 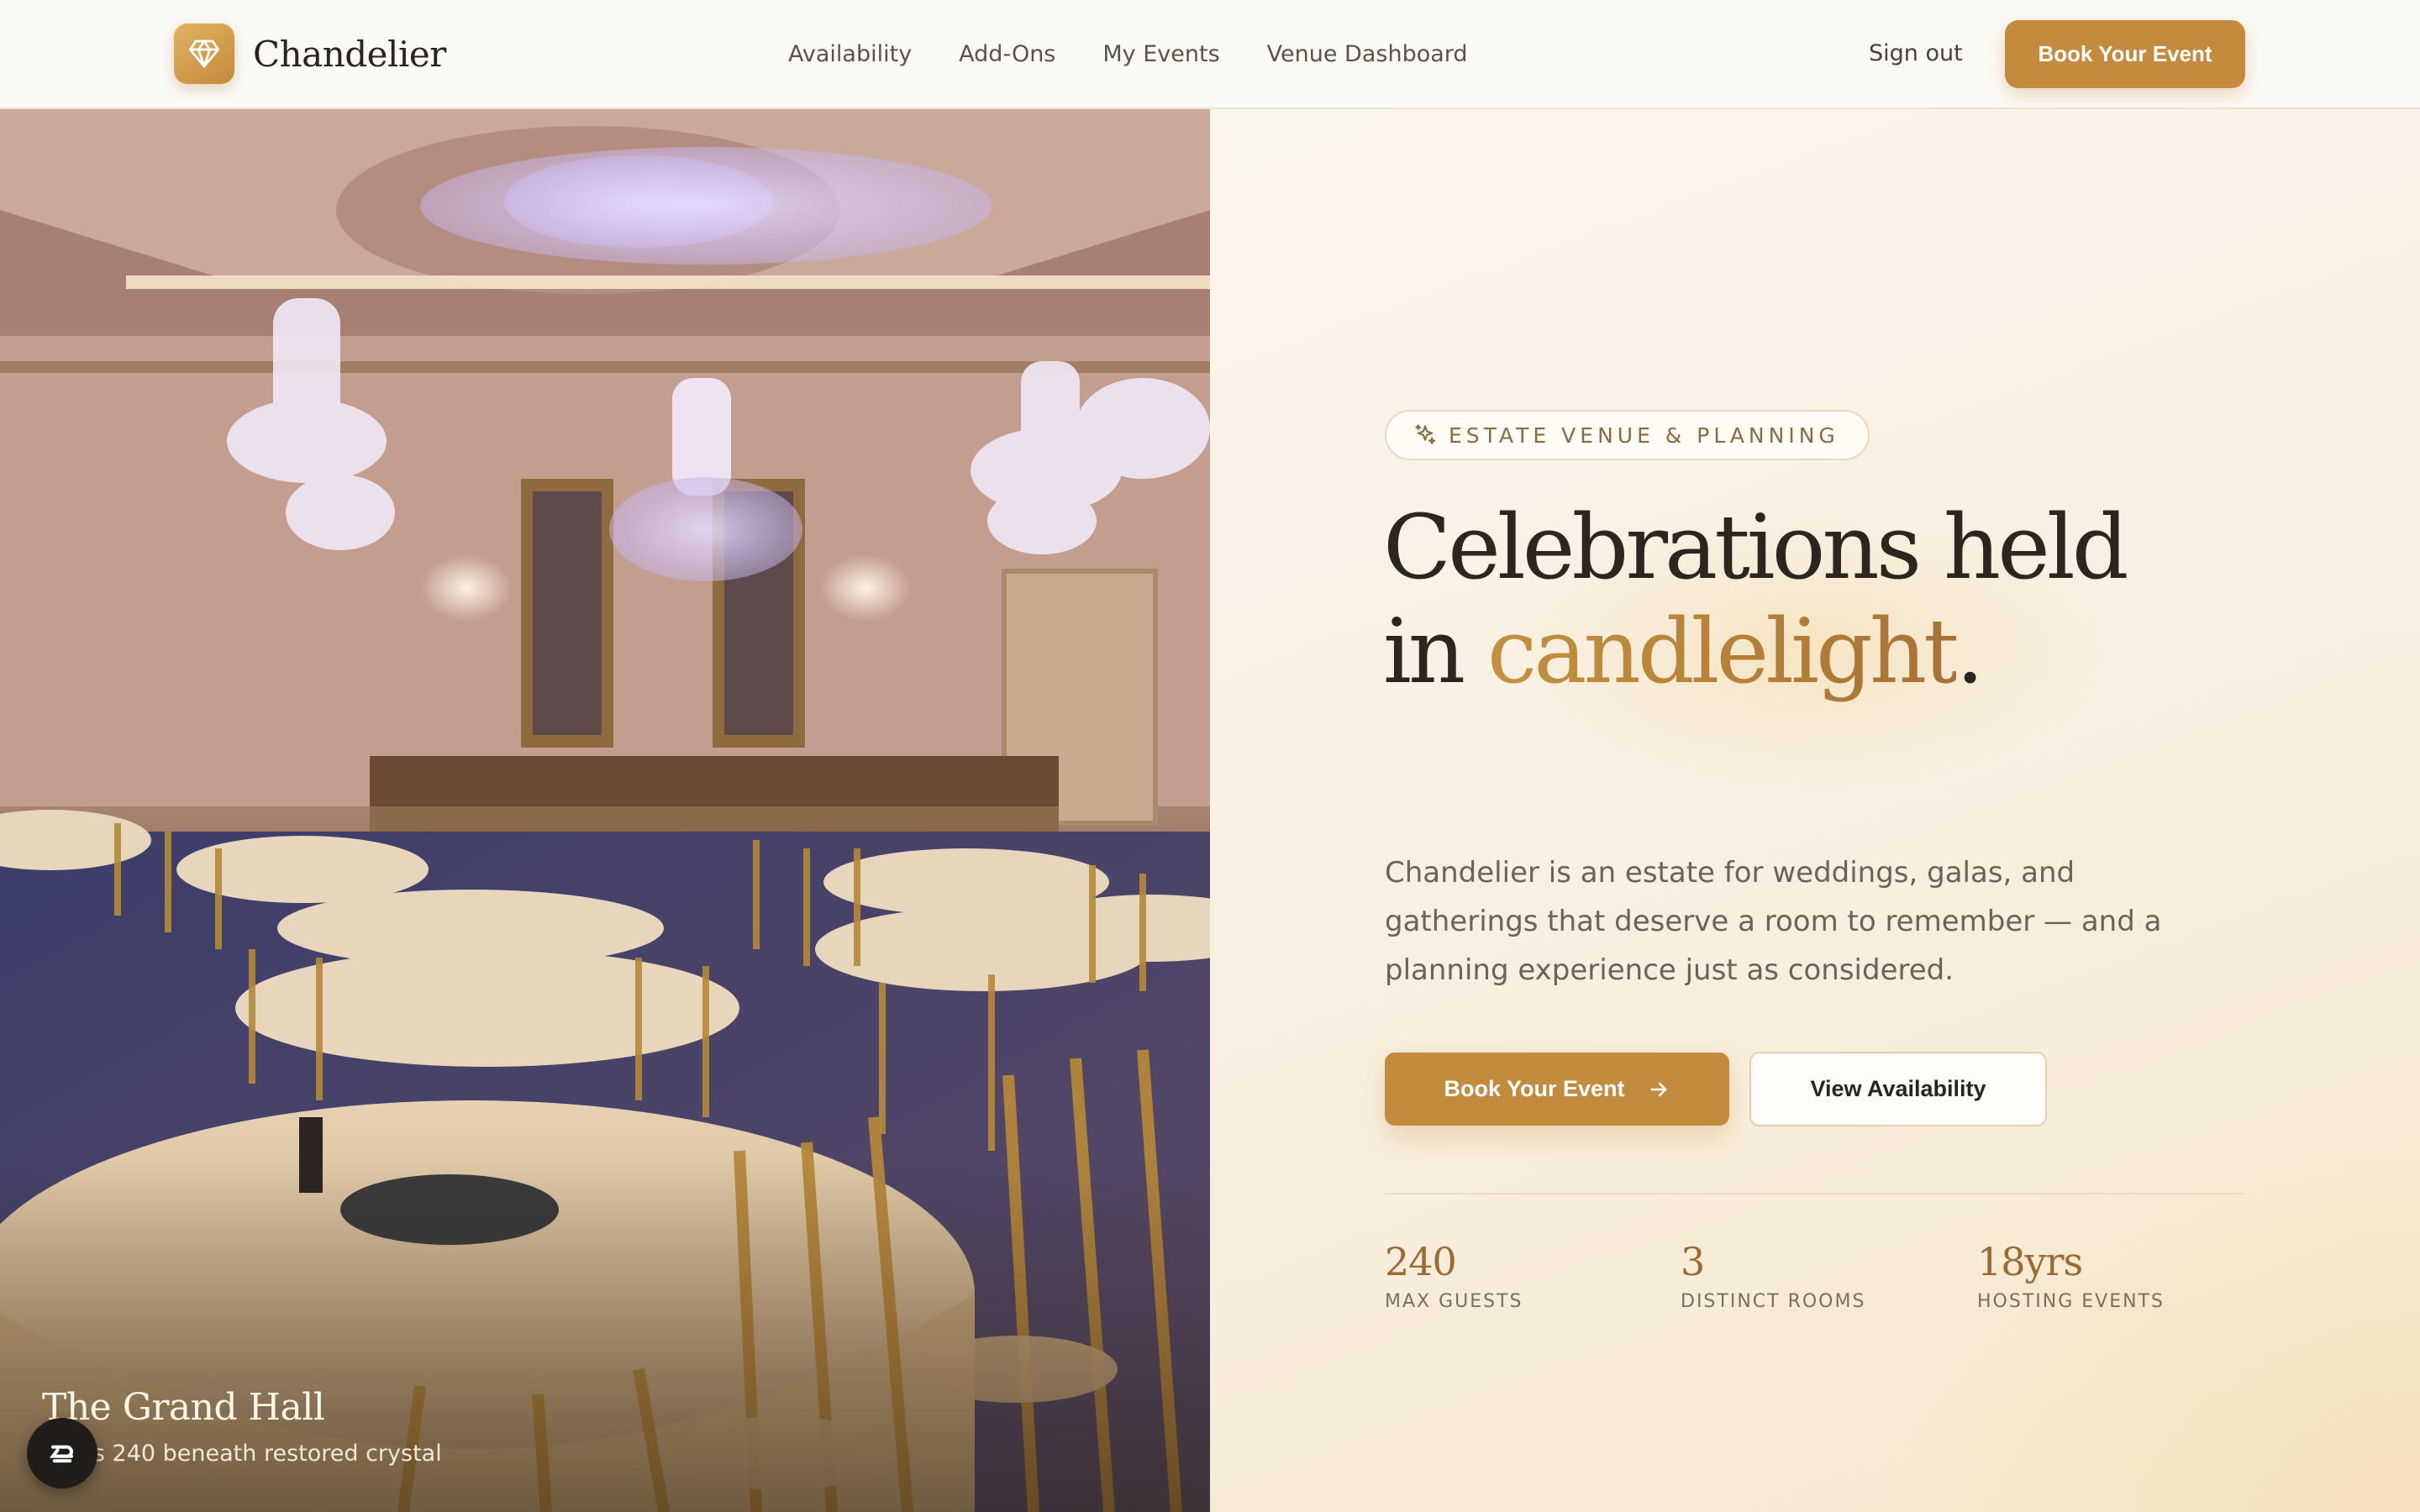 I want to click on arrow-right-icon, so click(x=1658, y=1089).